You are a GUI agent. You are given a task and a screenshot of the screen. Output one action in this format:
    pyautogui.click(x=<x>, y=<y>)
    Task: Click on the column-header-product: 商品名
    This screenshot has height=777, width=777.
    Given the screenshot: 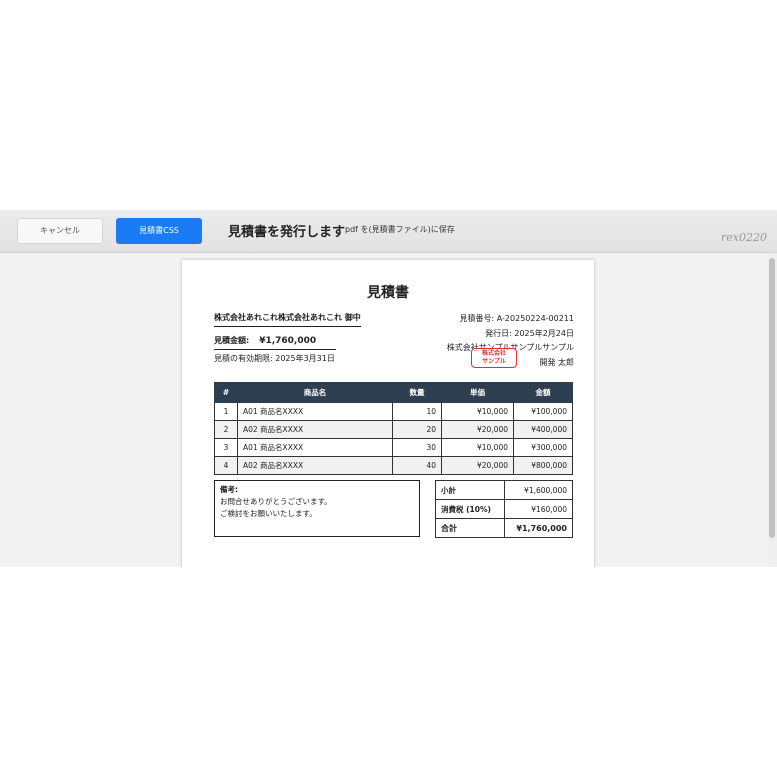 What is the action you would take?
    pyautogui.click(x=315, y=392)
    